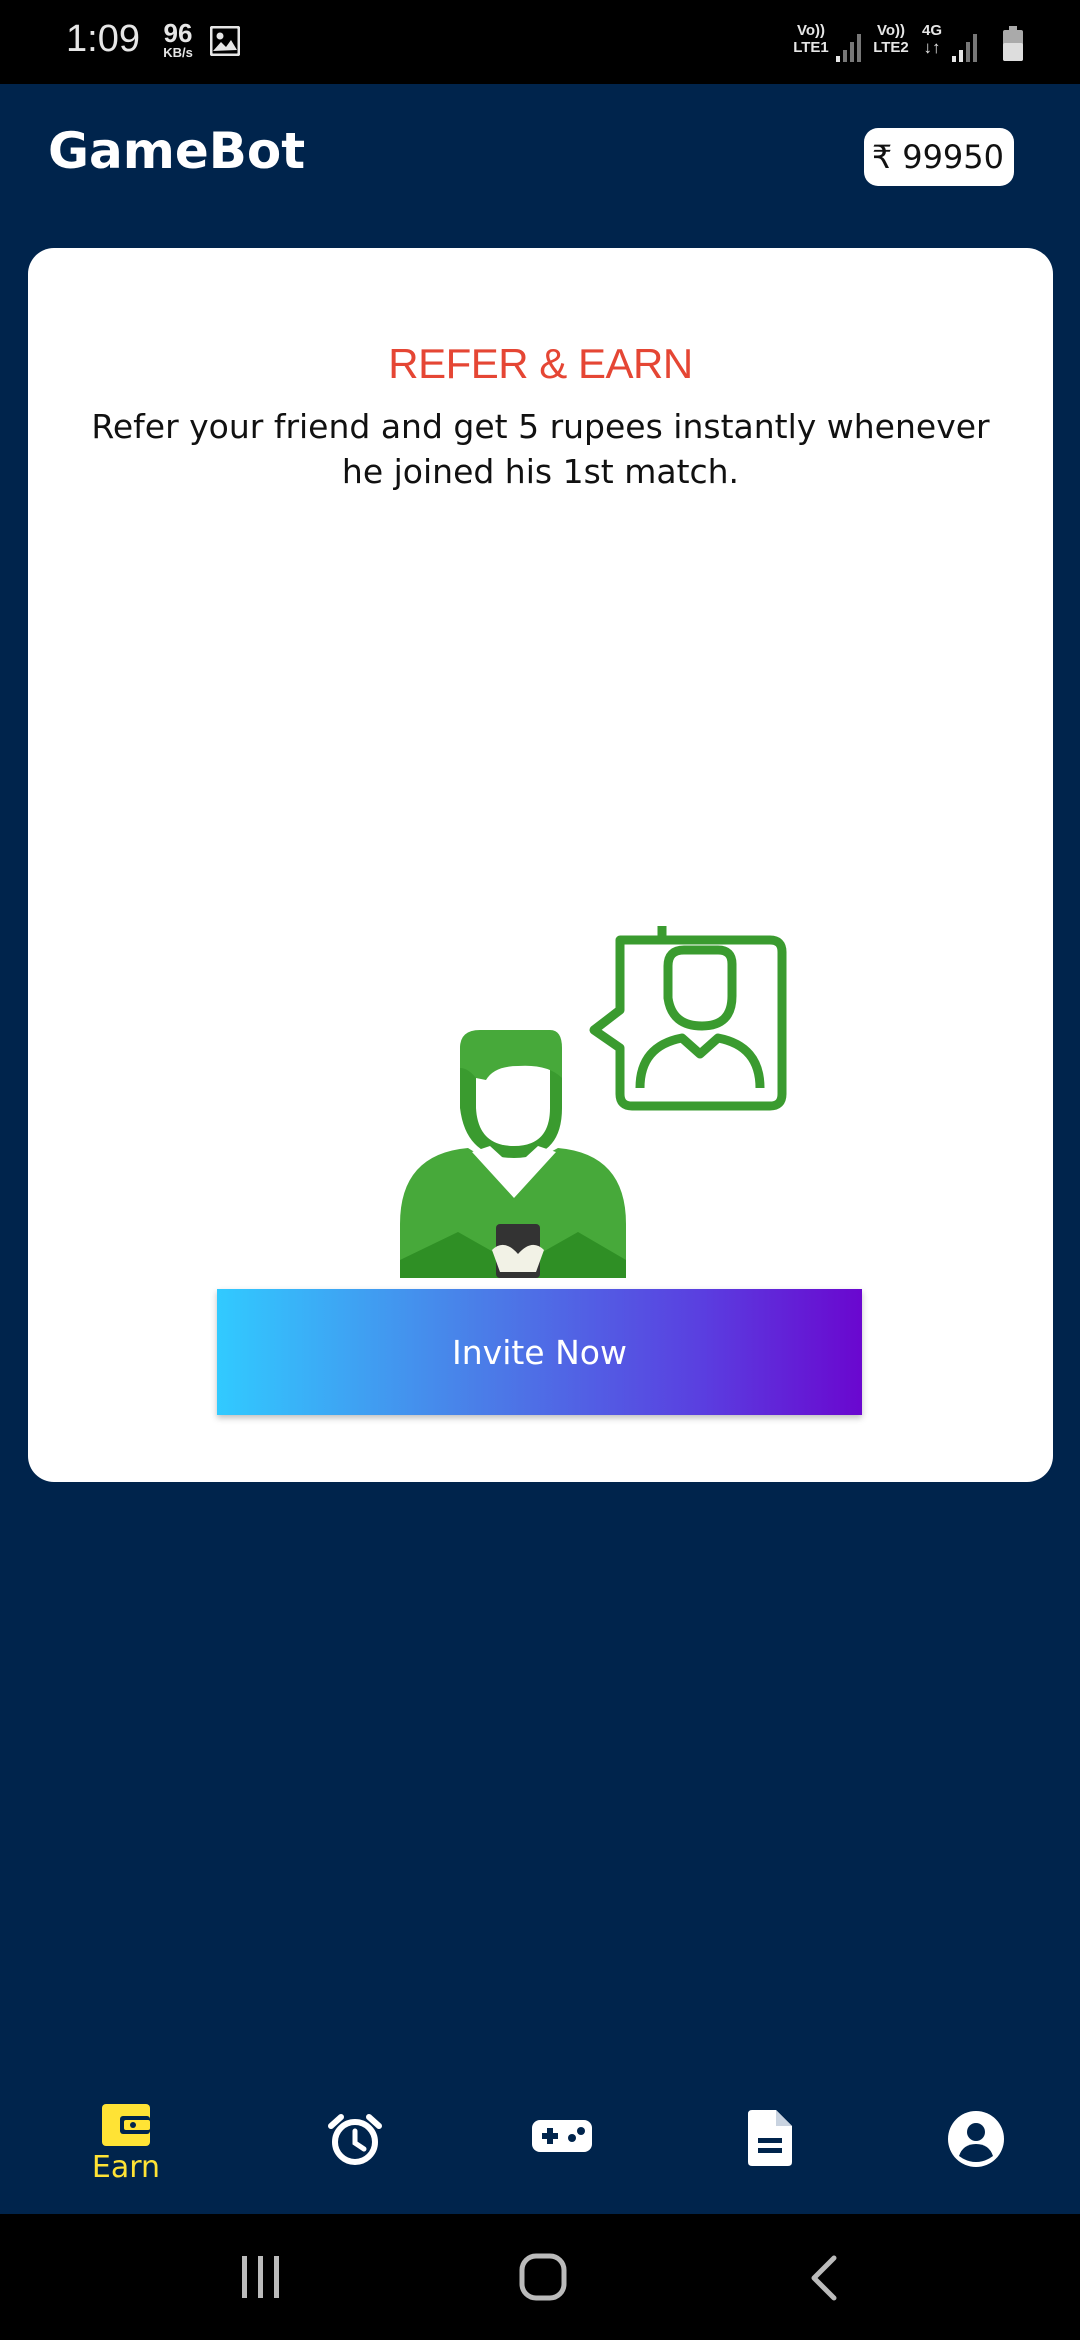 This screenshot has height=2340, width=1080. What do you see at coordinates (540, 363) in the screenshot?
I see `refer-title: REFER & EARN` at bounding box center [540, 363].